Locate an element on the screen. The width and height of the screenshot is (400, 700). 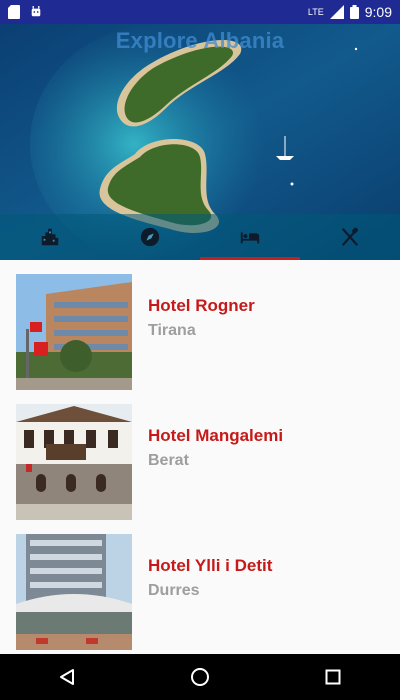
hotel-info: Hotel Rogner Tirana is located at coordinates (201, 318).